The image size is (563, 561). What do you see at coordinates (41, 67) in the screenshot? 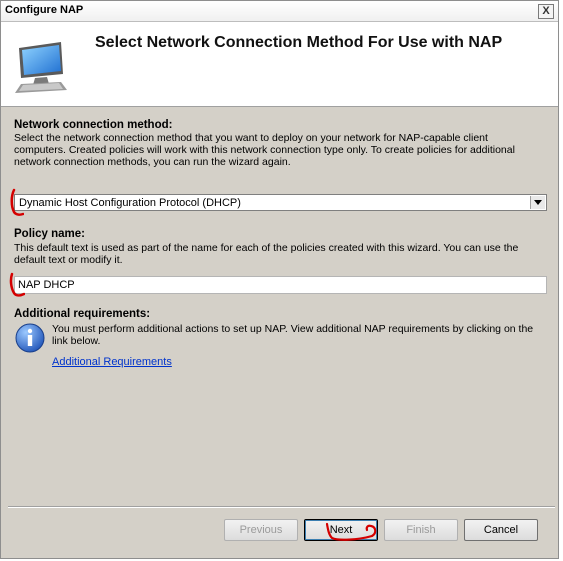
I see `monitor-icon` at bounding box center [41, 67].